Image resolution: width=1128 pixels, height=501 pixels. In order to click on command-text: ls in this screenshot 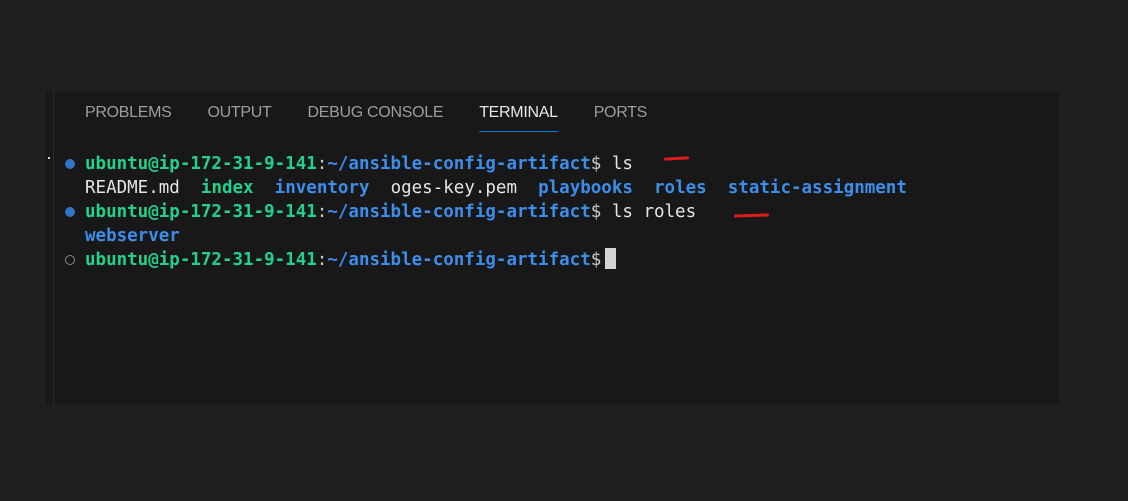, I will do `click(622, 164)`.